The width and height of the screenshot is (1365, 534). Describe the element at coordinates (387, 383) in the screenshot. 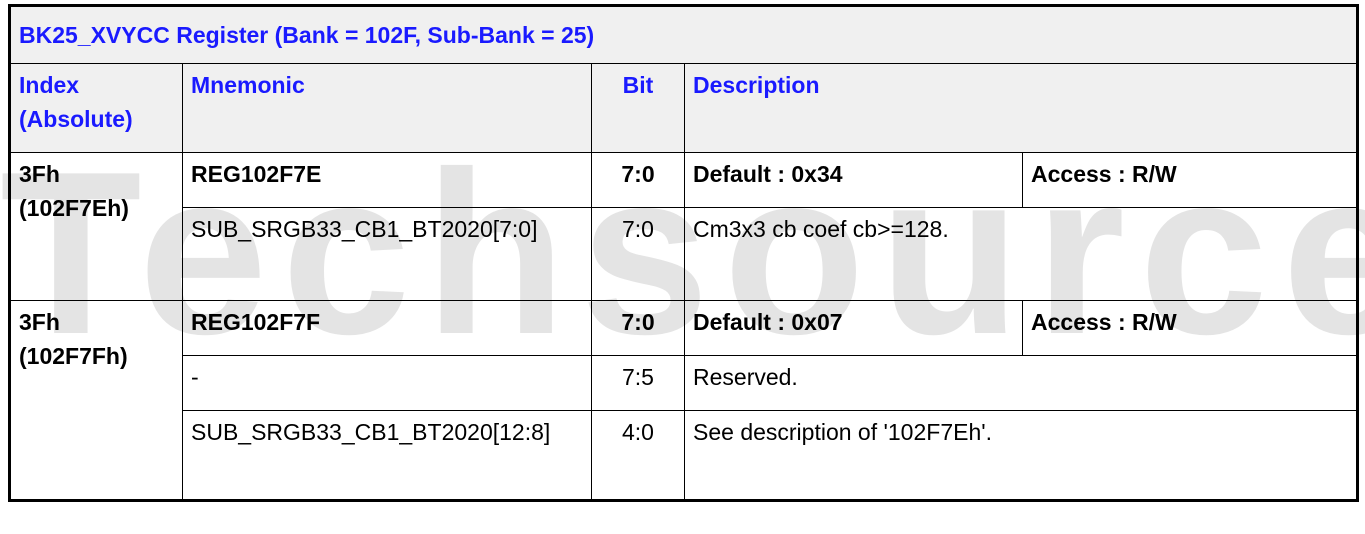

I see `field-mnemonic: -` at that location.